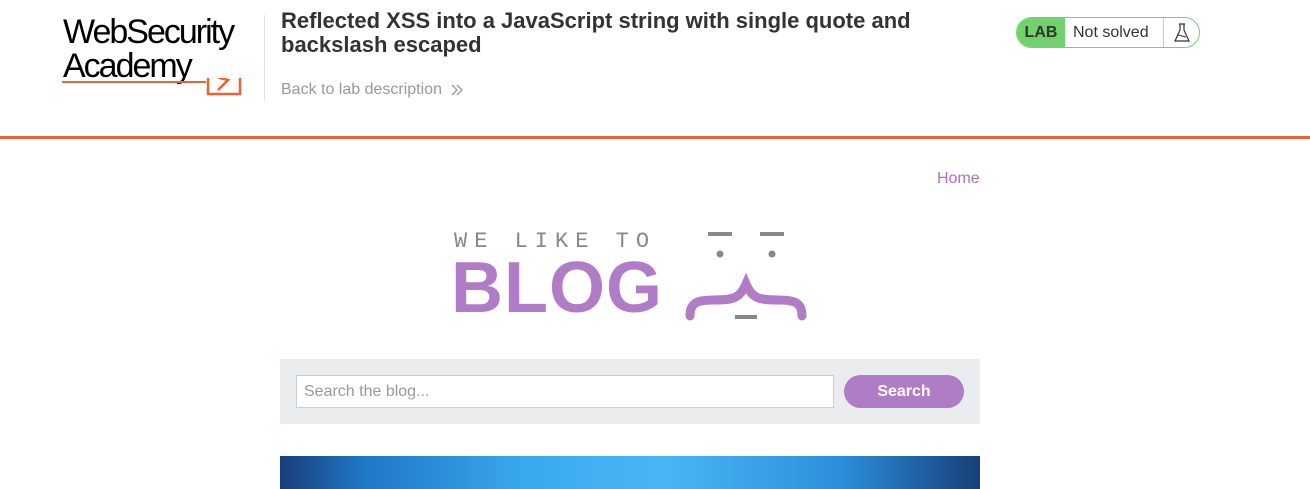 The height and width of the screenshot is (489, 1310). Describe the element at coordinates (149, 32) in the screenshot. I see `logo-line1: WebSecurity` at that location.